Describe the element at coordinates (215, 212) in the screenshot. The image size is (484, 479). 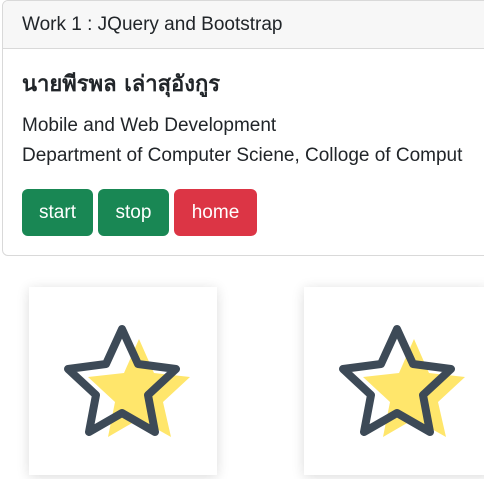
I see `home-button: home` at that location.